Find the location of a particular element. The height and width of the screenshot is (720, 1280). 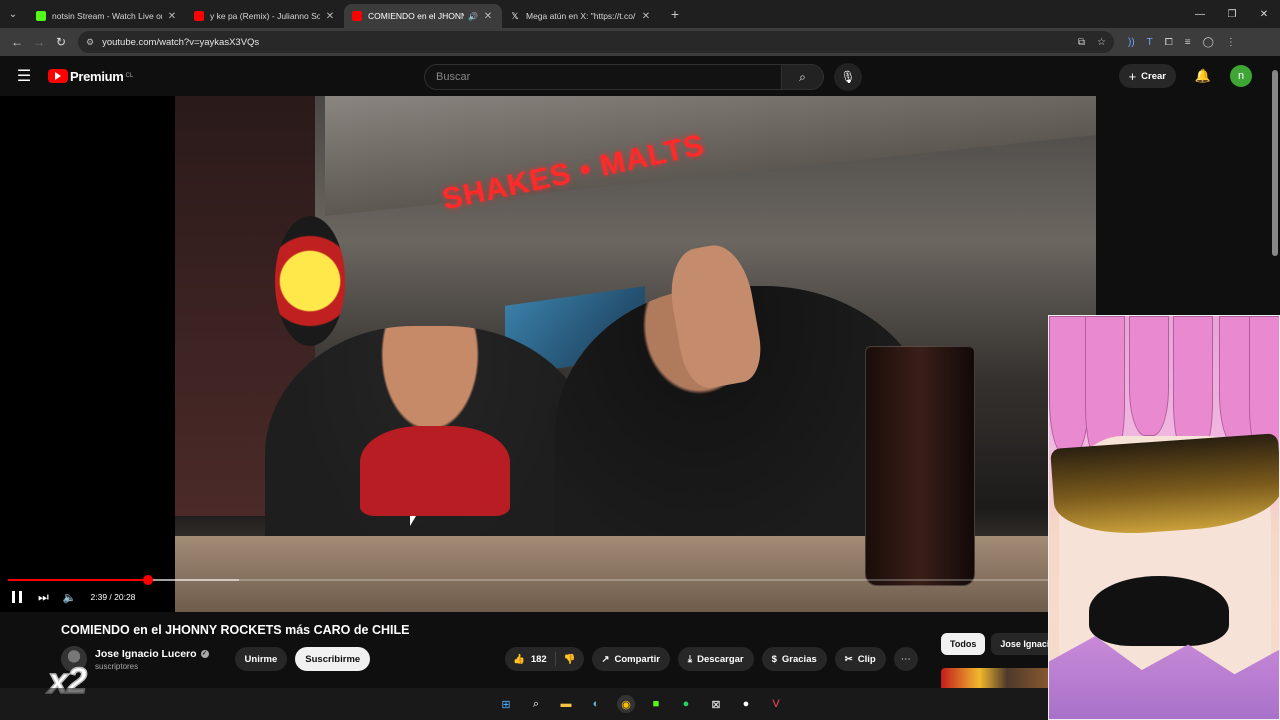

minimize-icon: — is located at coordinates (1200, 14).